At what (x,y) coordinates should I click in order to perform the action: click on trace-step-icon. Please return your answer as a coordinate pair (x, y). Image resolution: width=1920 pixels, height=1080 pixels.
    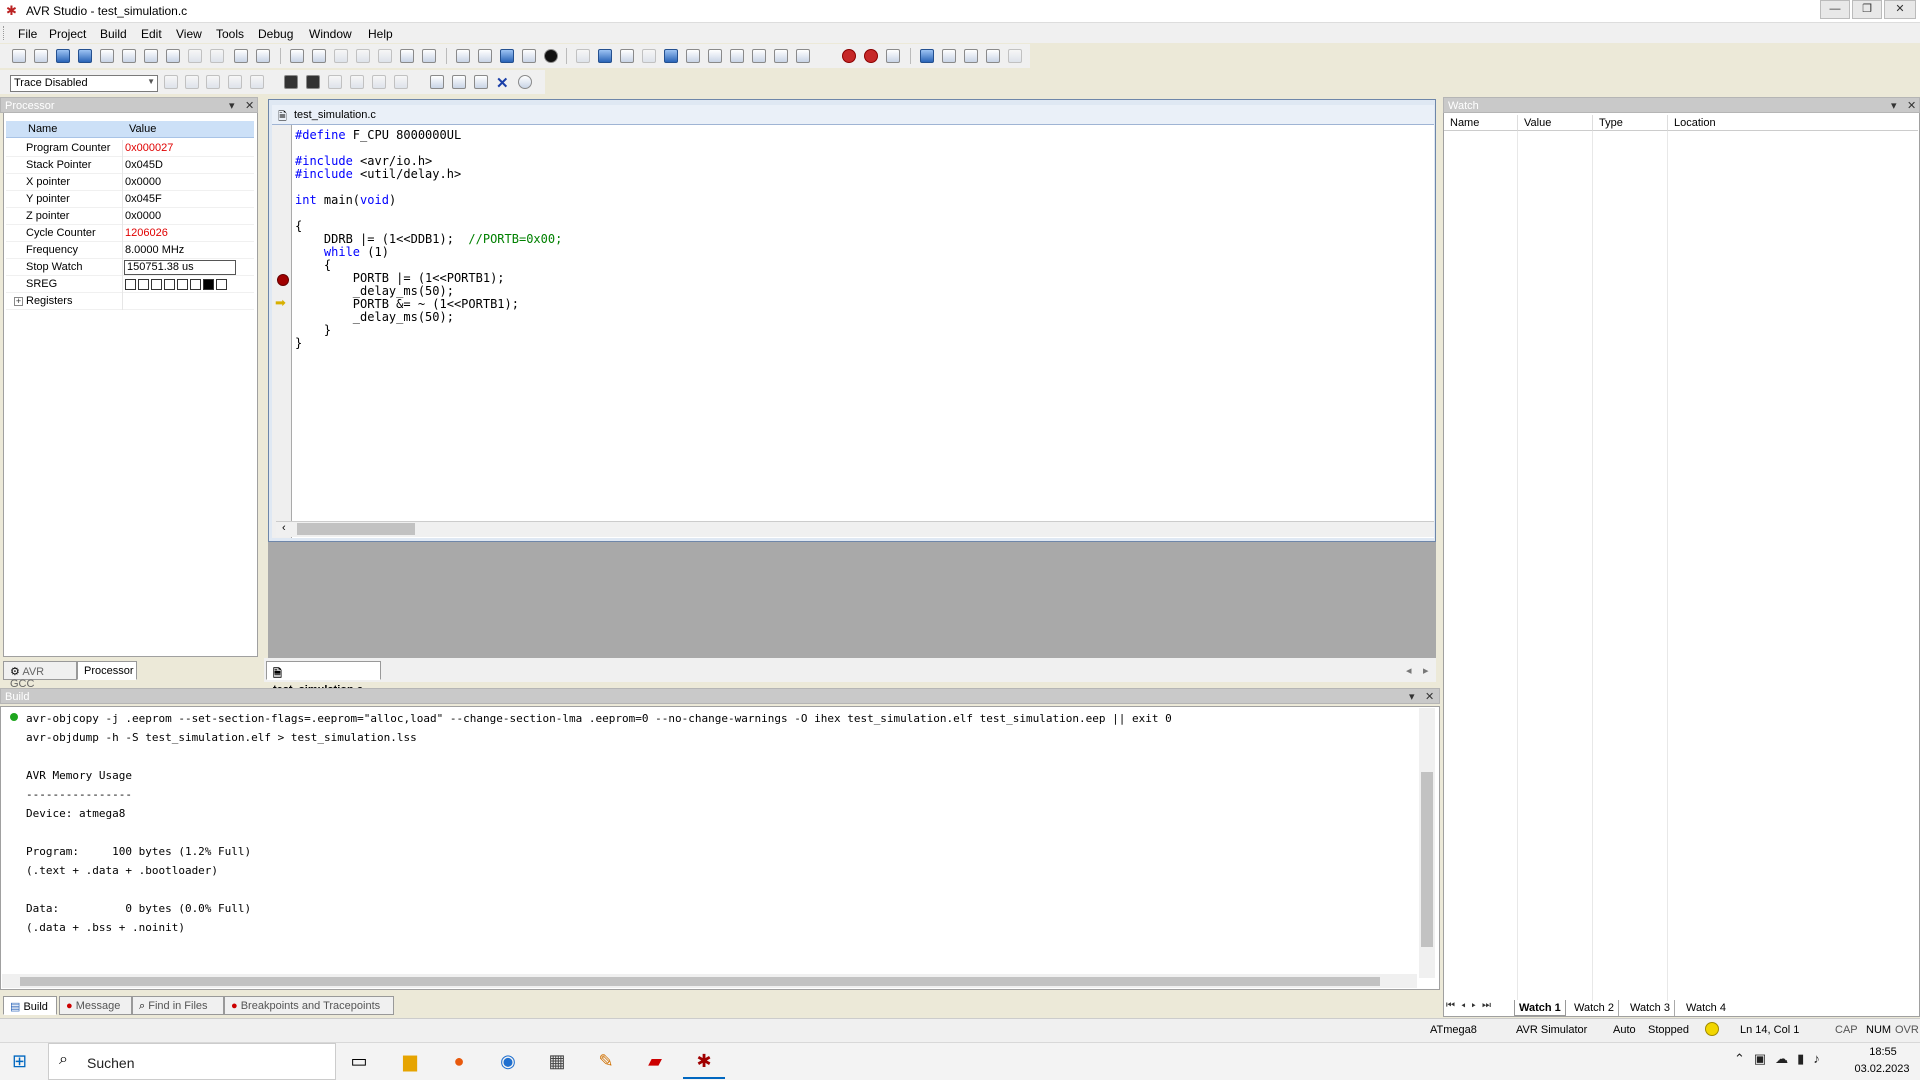
    Looking at the image, I should click on (171, 82).